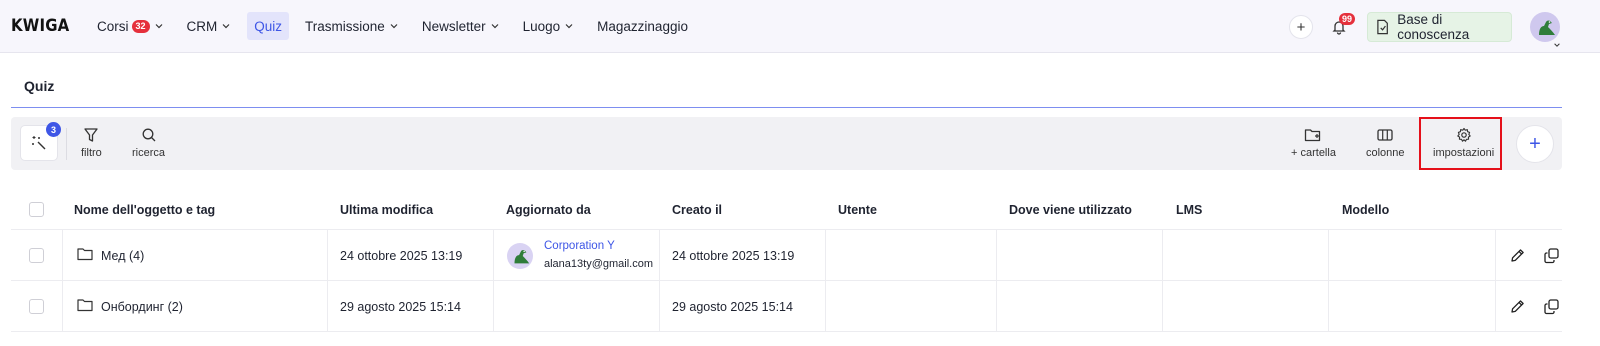  I want to click on modified-date: 24 ottobre 2025 13:19, so click(401, 256).